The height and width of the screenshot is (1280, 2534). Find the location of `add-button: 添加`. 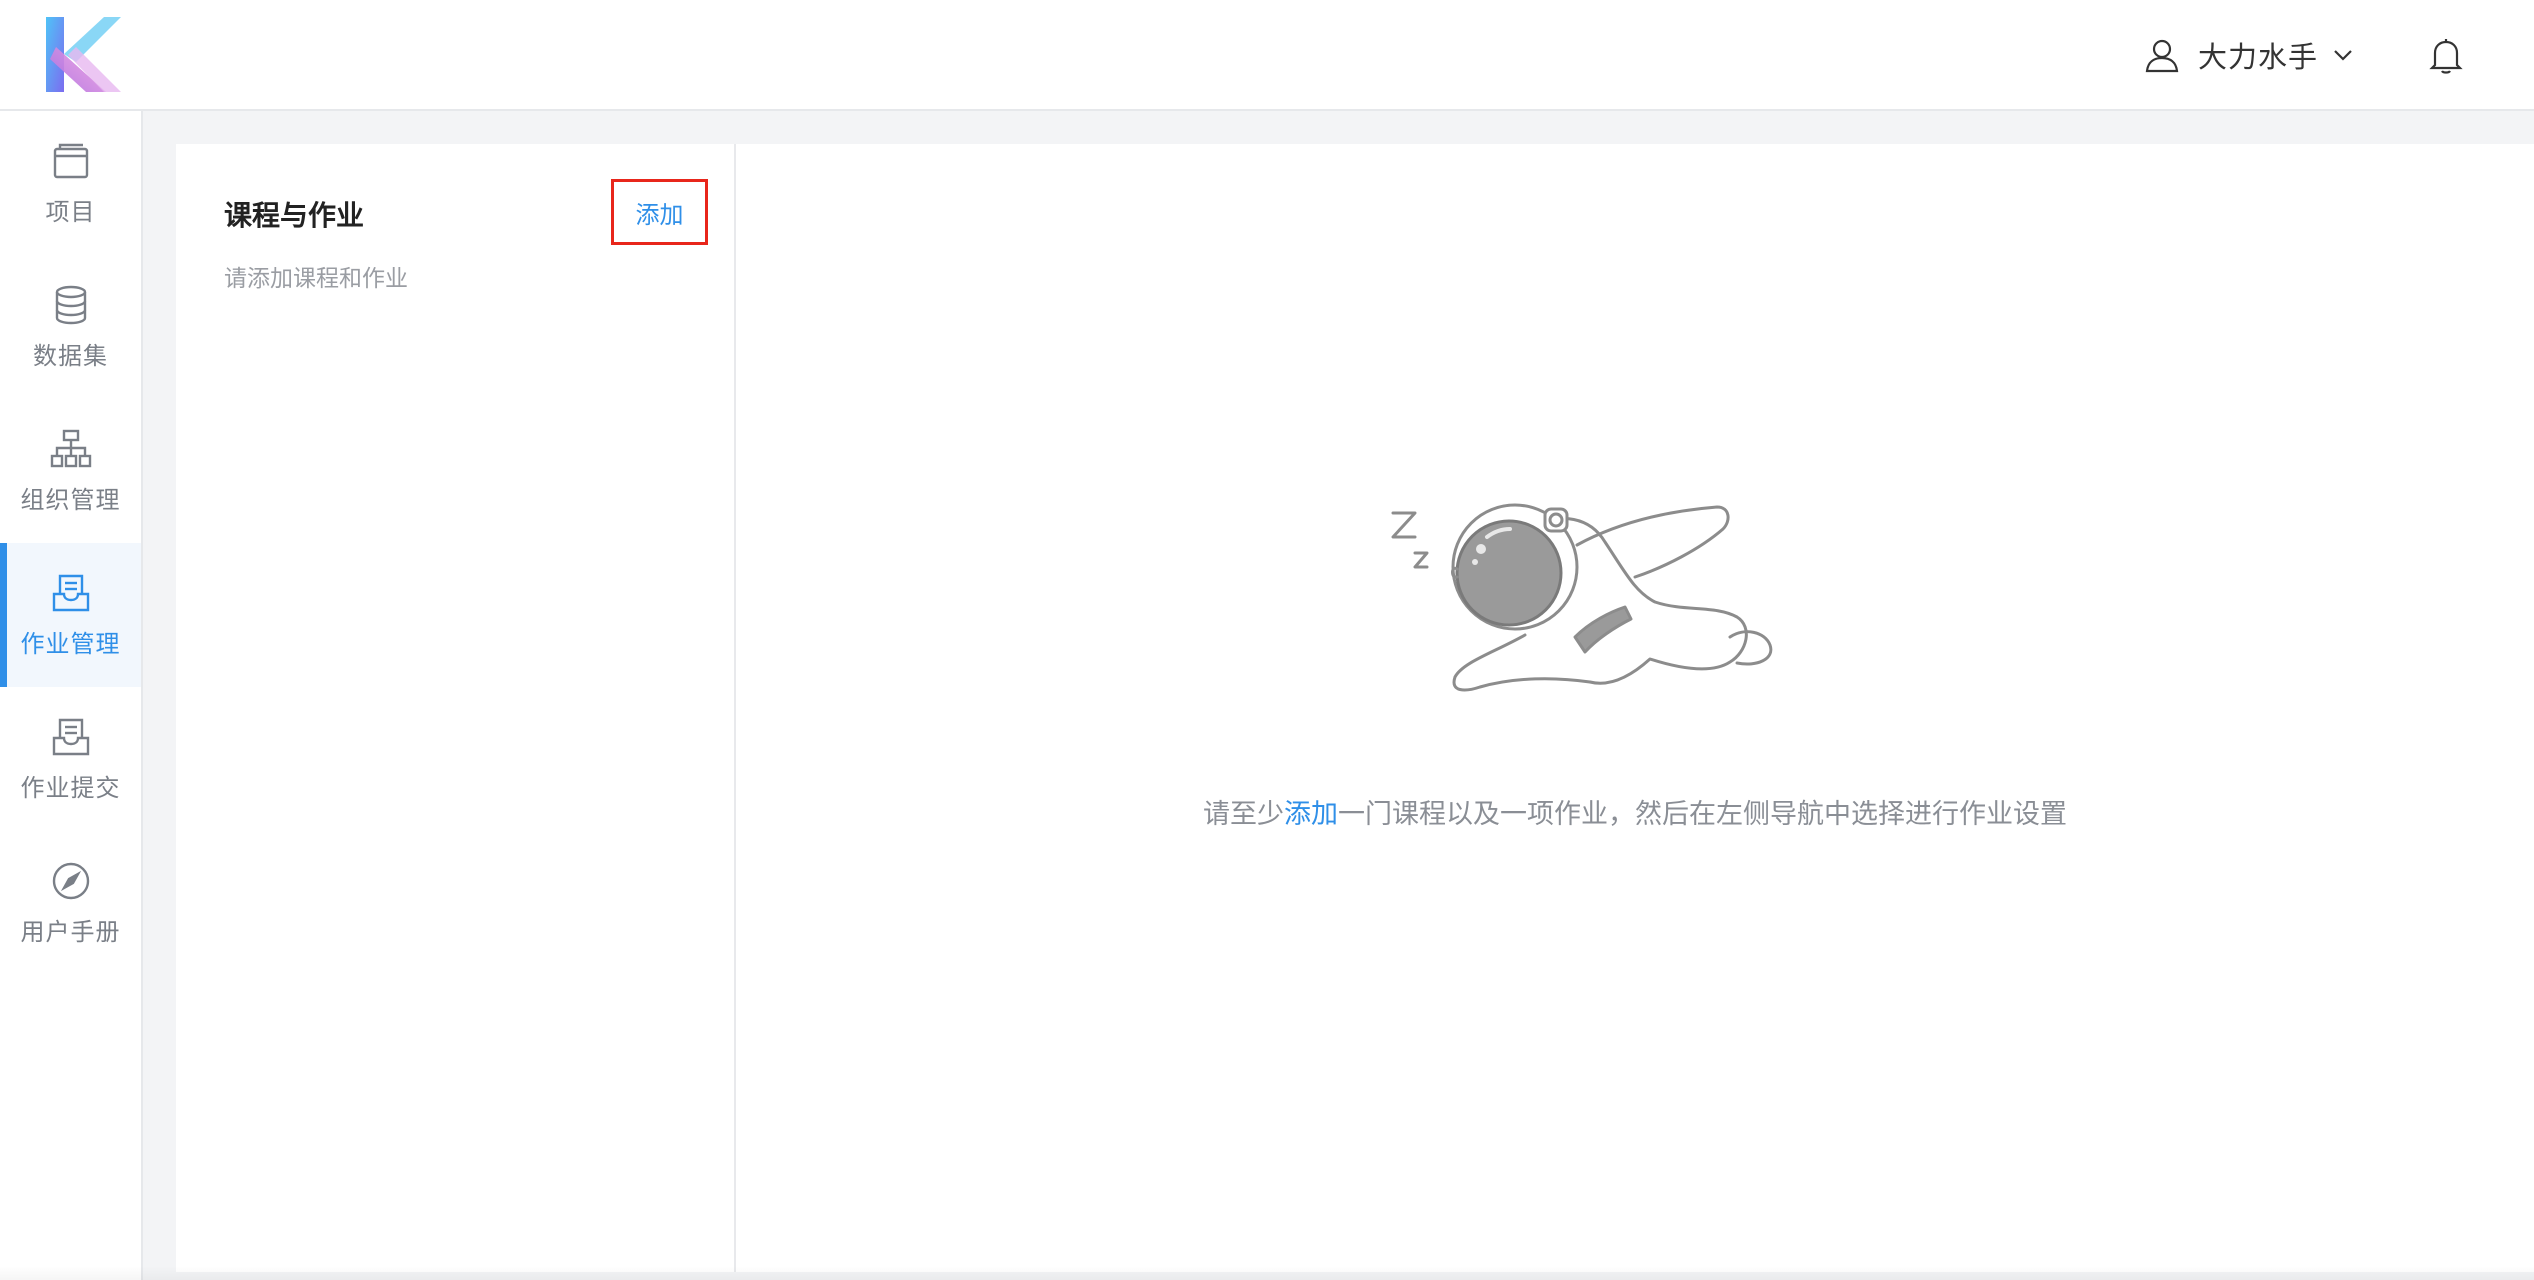

add-button: 添加 is located at coordinates (659, 212).